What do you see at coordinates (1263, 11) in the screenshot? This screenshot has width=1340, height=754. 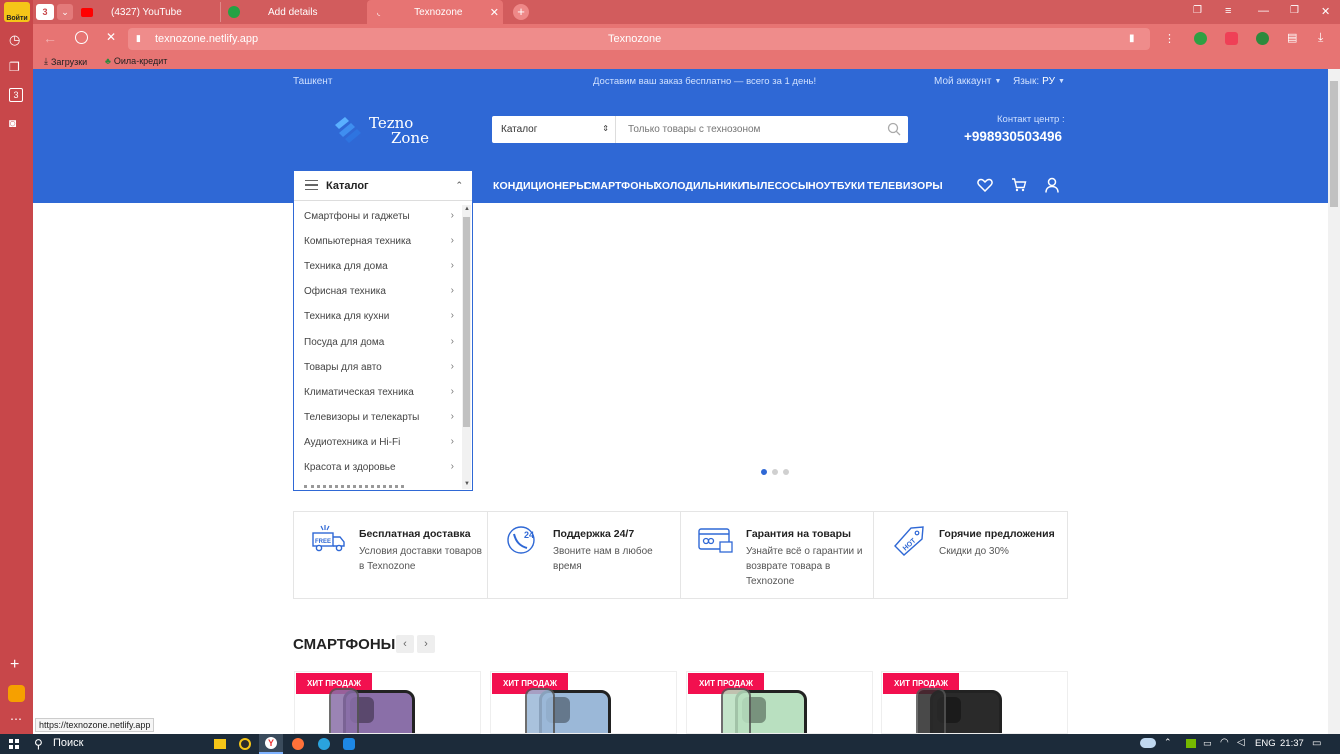 I see `minimize-icon: —` at bounding box center [1263, 11].